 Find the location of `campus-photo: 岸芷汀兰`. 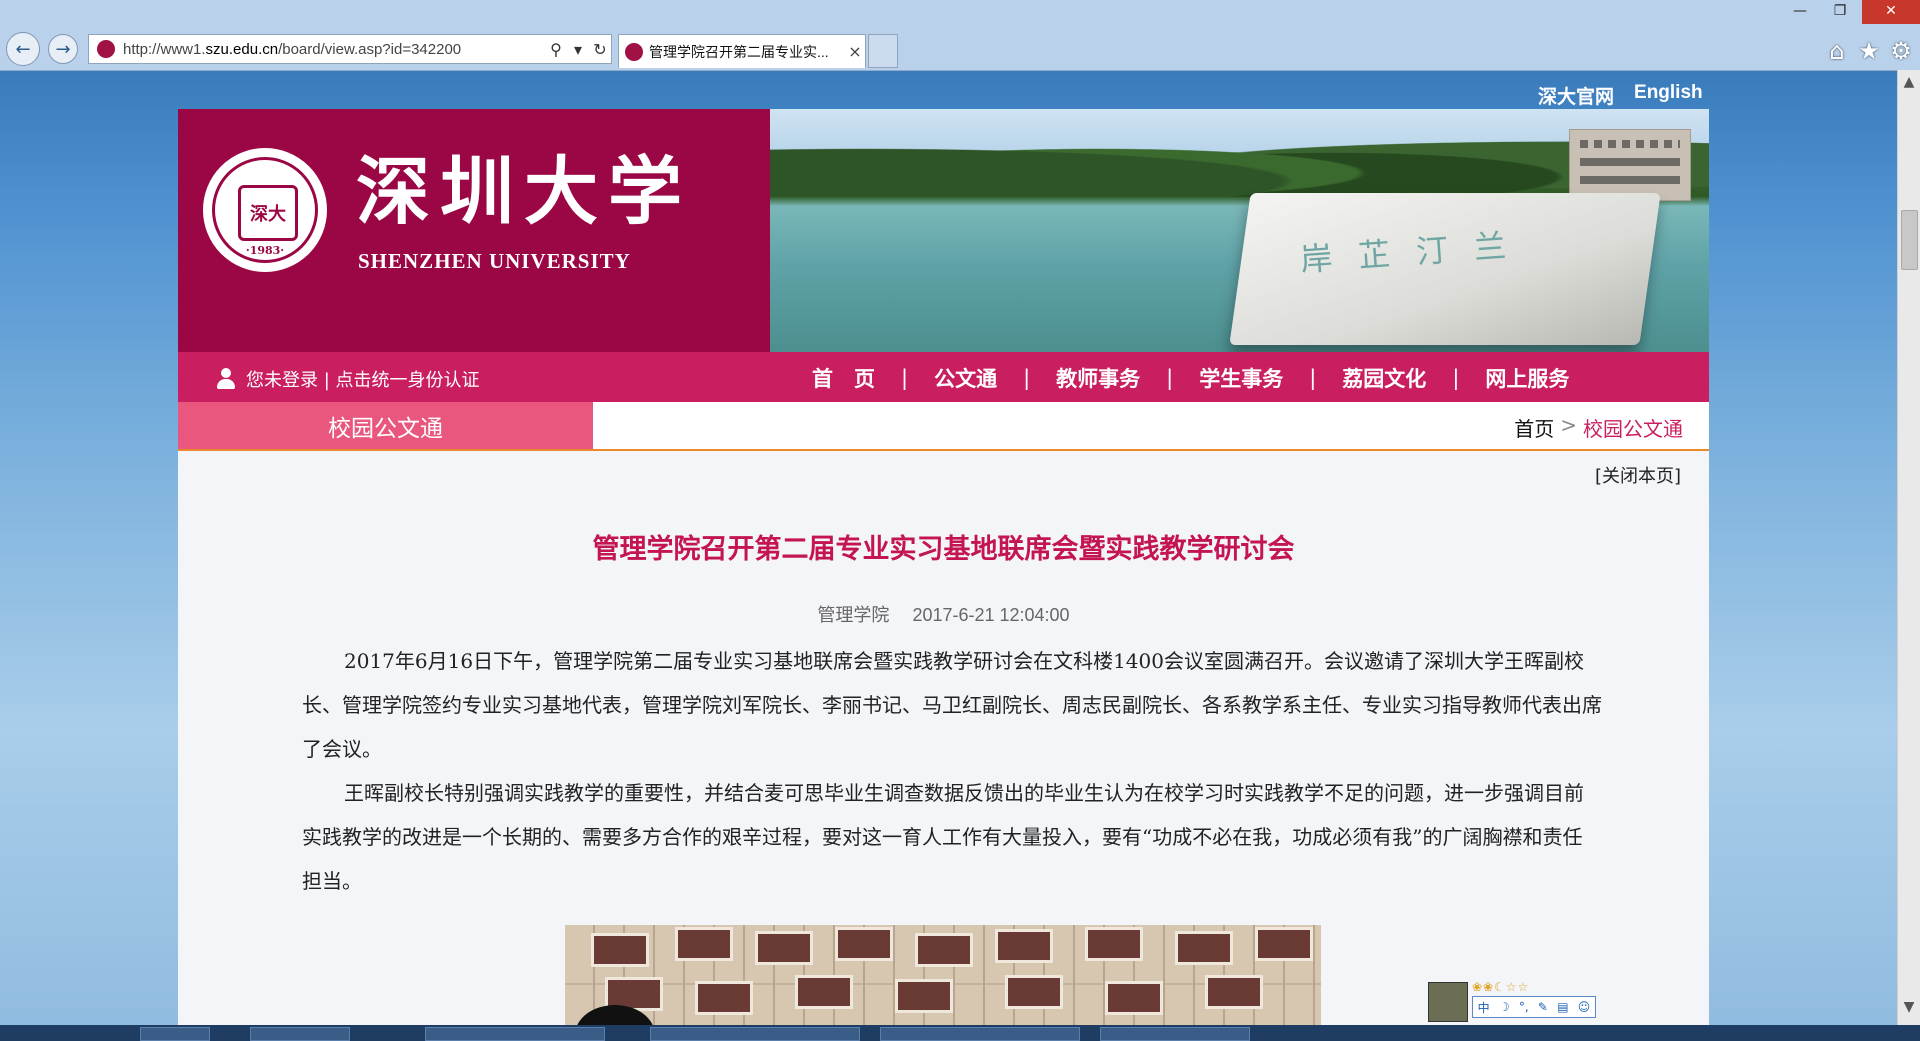

campus-photo: 岸芷汀兰 is located at coordinates (1239, 230).